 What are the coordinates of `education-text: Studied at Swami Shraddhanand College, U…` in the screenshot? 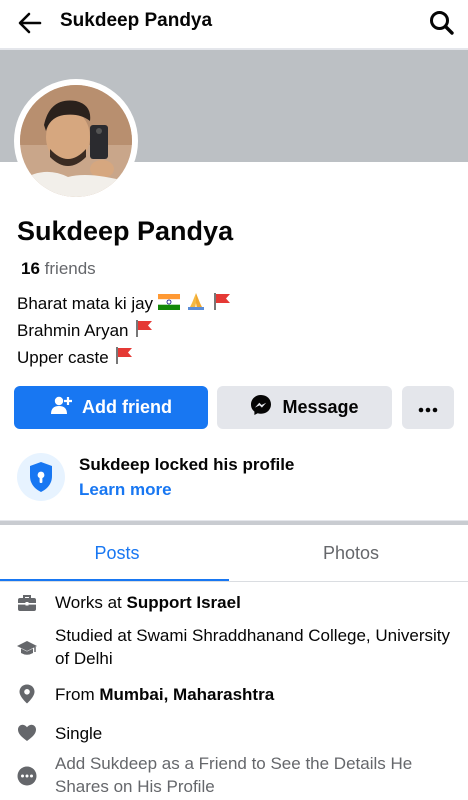 It's located at (253, 647).